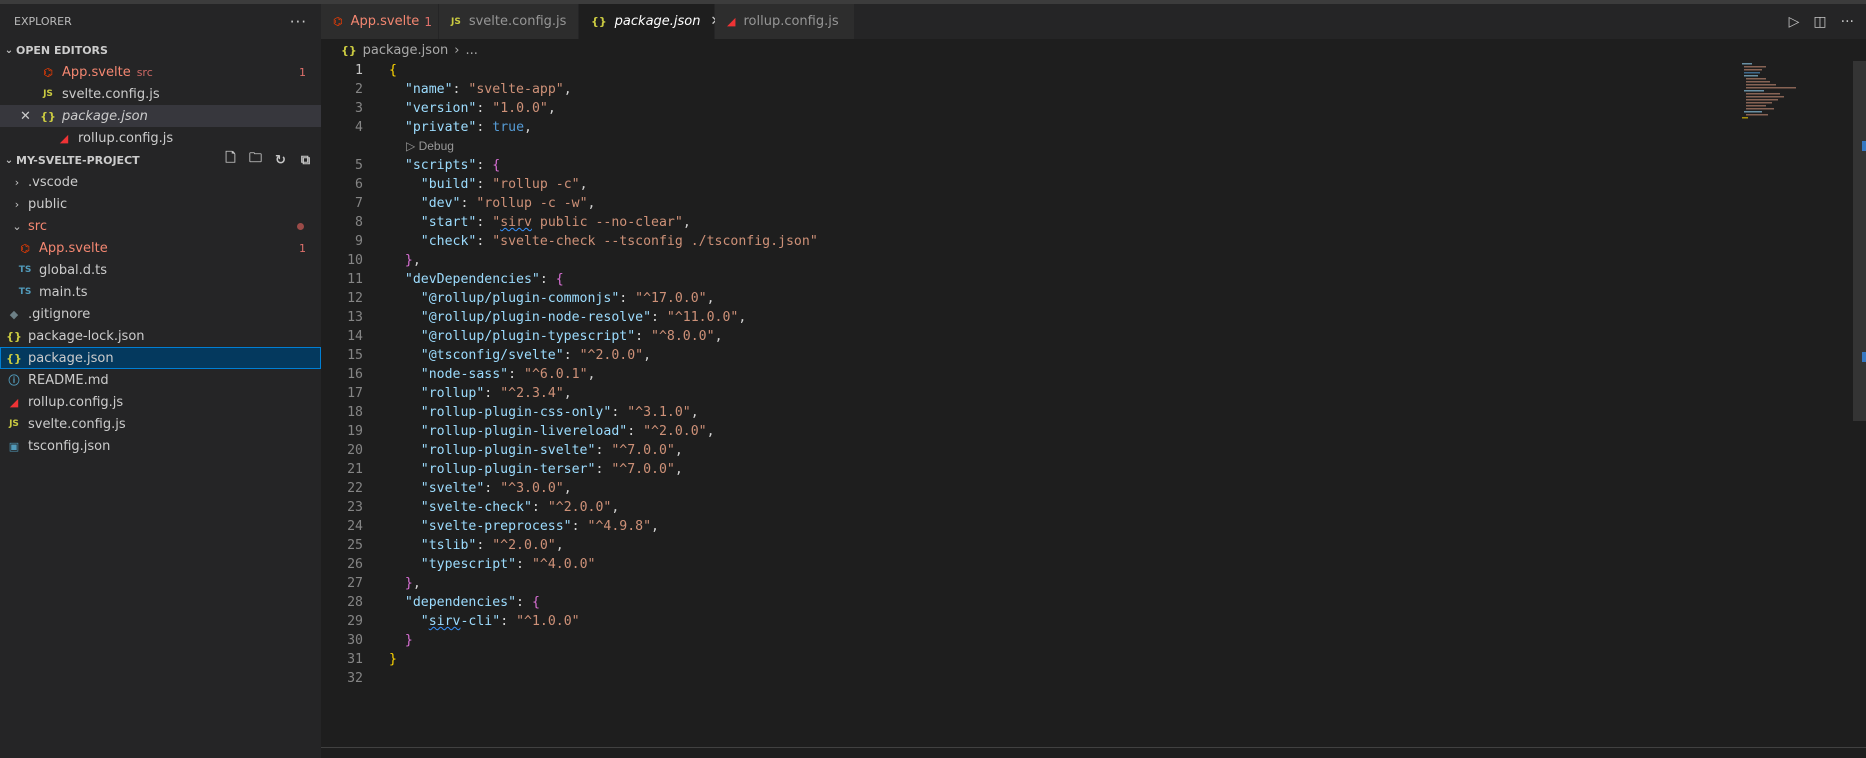 The height and width of the screenshot is (758, 1866). What do you see at coordinates (160, 94) in the screenshot?
I see `open-editor-svelte-config: JS svelte.config.js` at bounding box center [160, 94].